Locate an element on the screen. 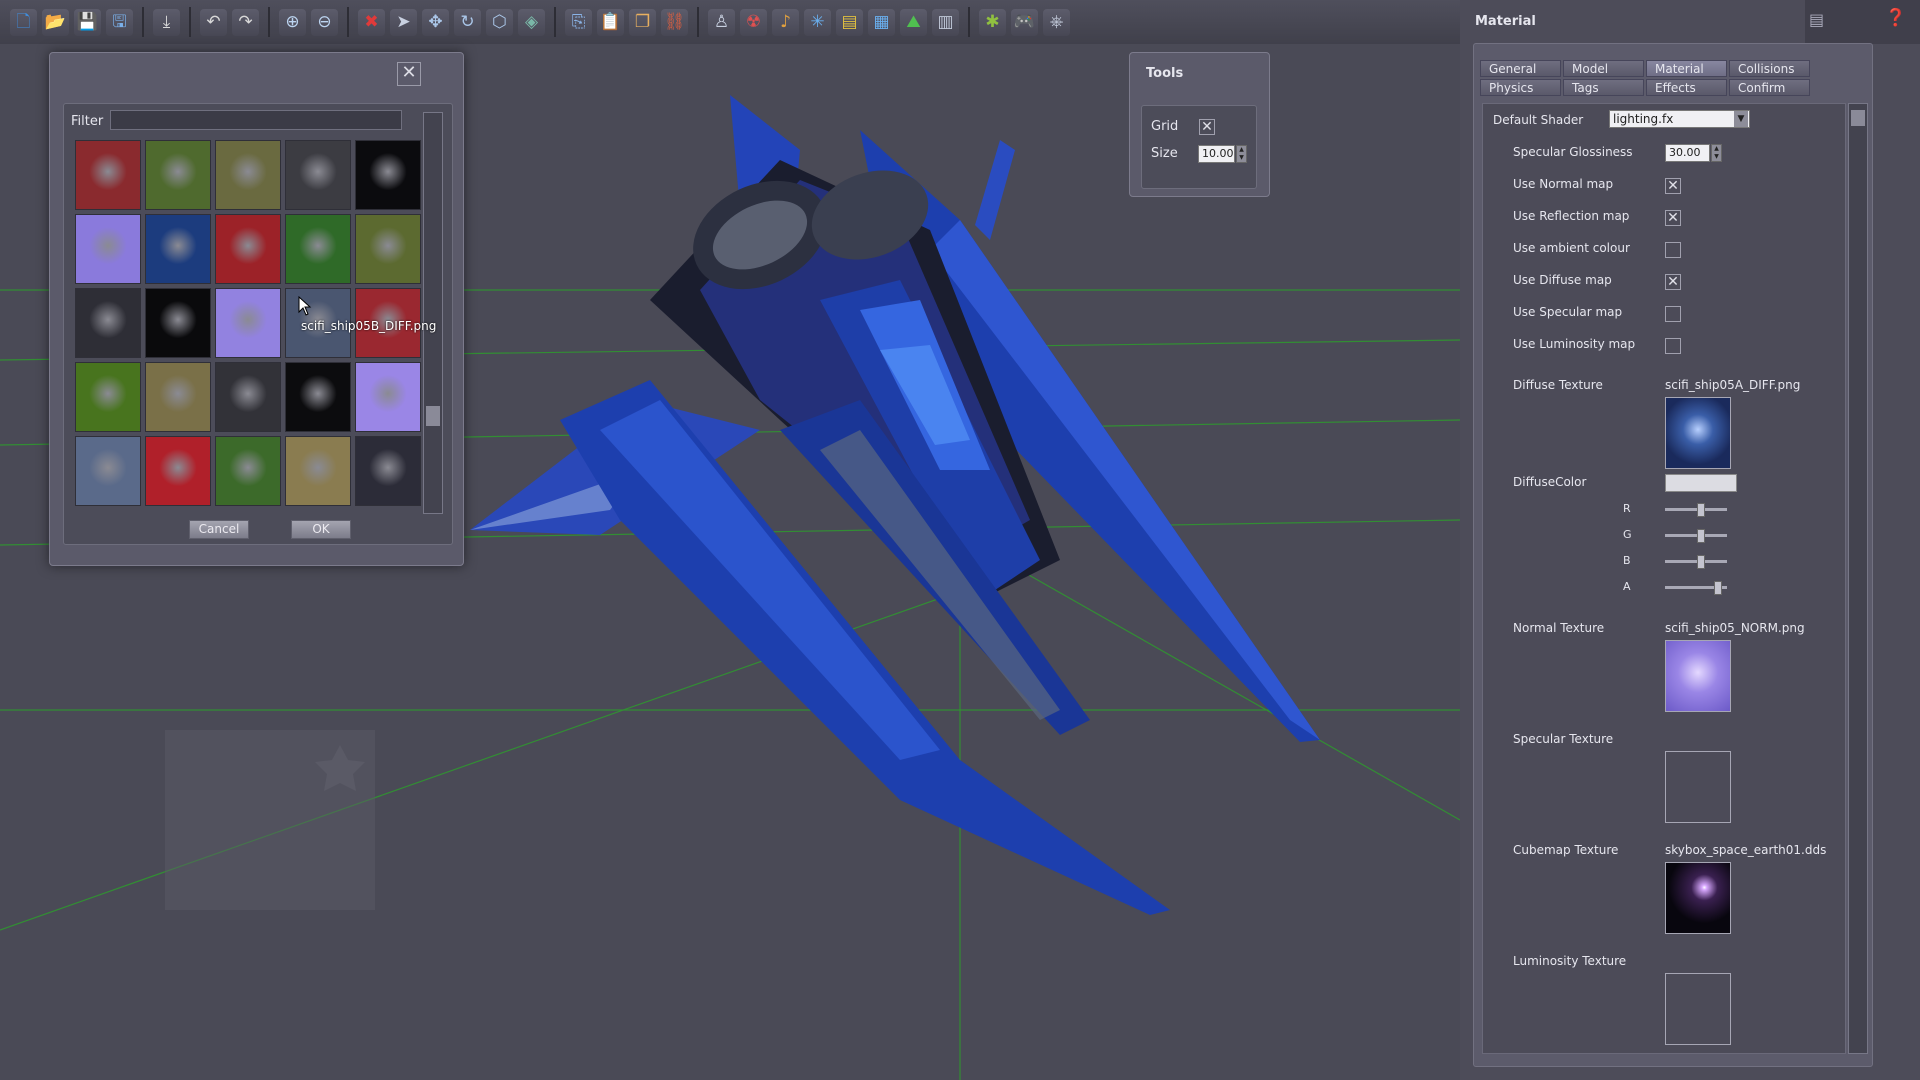 Image resolution: width=1920 pixels, height=1080 pixels. grid-checkbox: ✕ is located at coordinates (1207, 127).